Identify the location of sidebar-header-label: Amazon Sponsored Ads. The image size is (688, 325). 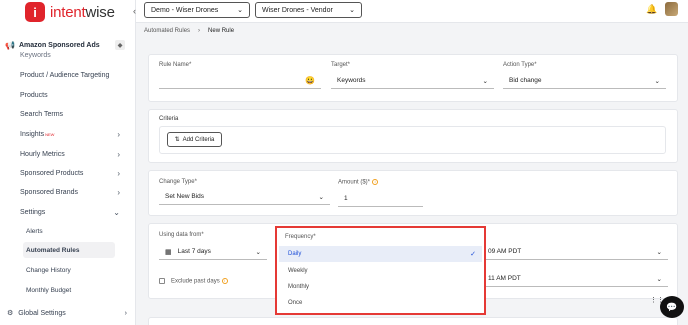
(59, 45).